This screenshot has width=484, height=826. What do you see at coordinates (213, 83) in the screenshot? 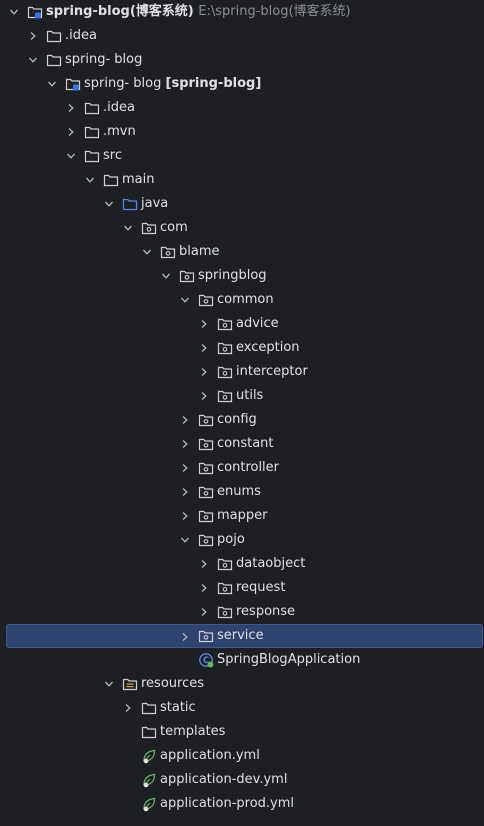
I see `module-tag: [spring-blog]` at bounding box center [213, 83].